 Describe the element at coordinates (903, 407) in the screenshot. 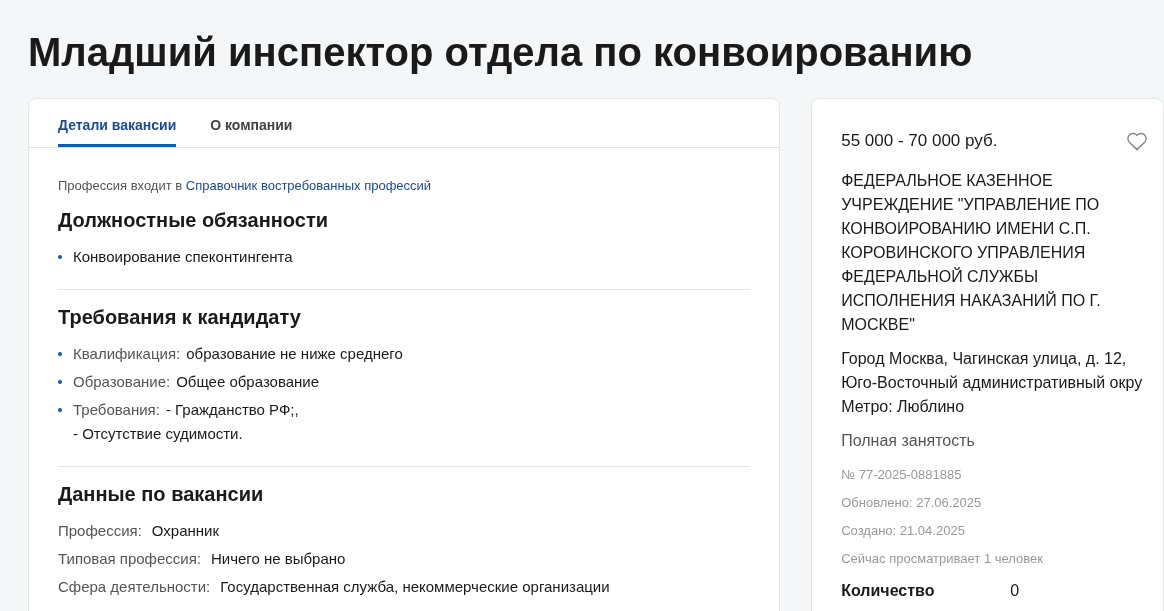

I see `address-line: Метро: Люблино` at that location.